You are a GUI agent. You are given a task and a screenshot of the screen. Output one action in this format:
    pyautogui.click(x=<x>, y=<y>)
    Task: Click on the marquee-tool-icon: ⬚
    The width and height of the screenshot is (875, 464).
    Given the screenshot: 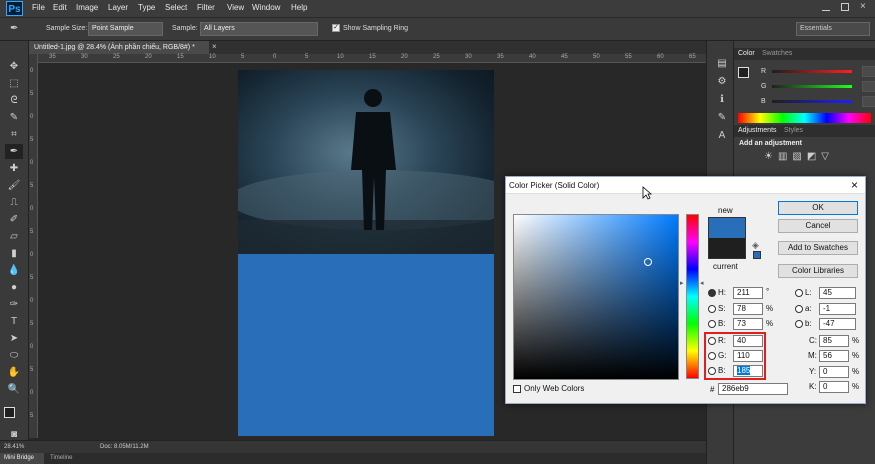 What is the action you would take?
    pyautogui.click(x=14, y=83)
    